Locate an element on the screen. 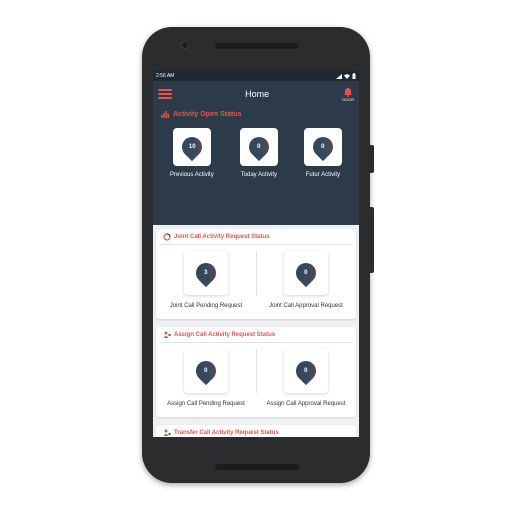 This screenshot has height=512, width=512. card-title: Transfer Call Activity Request Status is located at coordinates (226, 433).